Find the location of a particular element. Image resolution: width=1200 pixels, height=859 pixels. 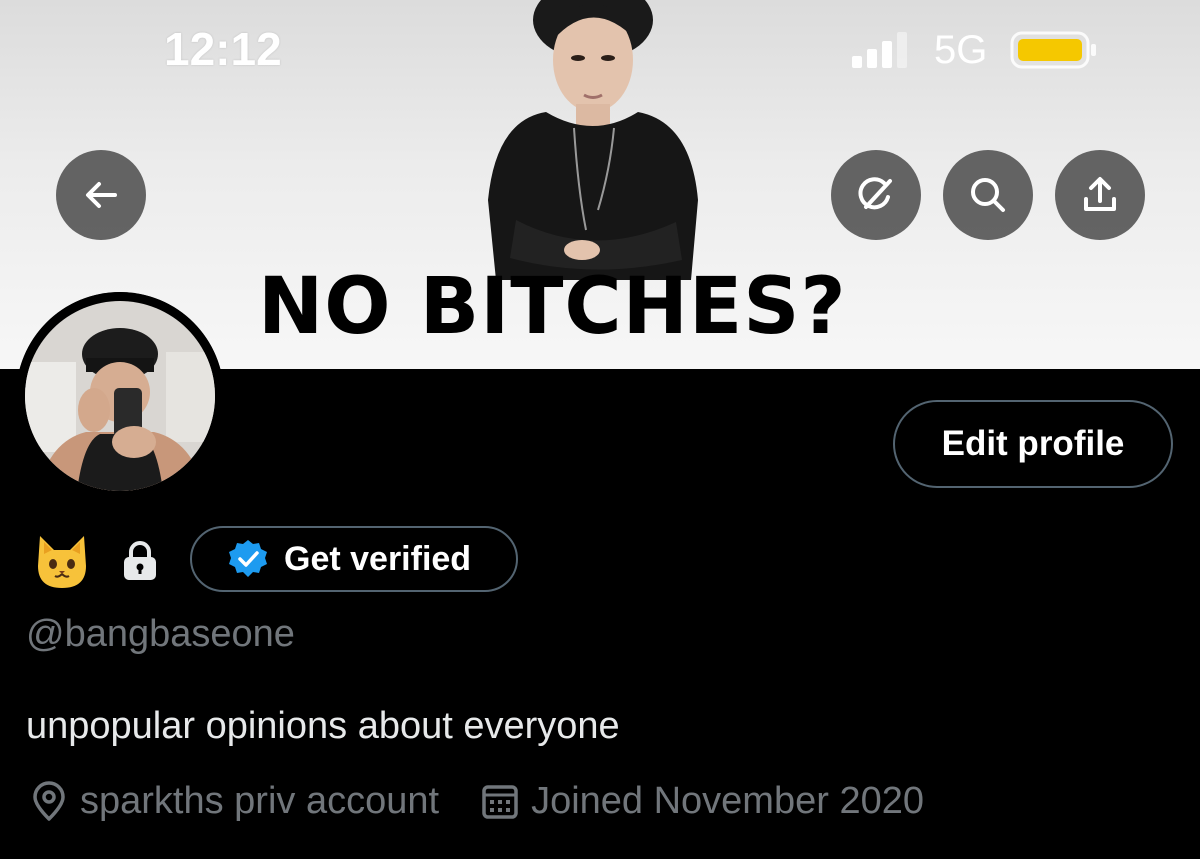

arrow-left-icon is located at coordinates (101, 195).